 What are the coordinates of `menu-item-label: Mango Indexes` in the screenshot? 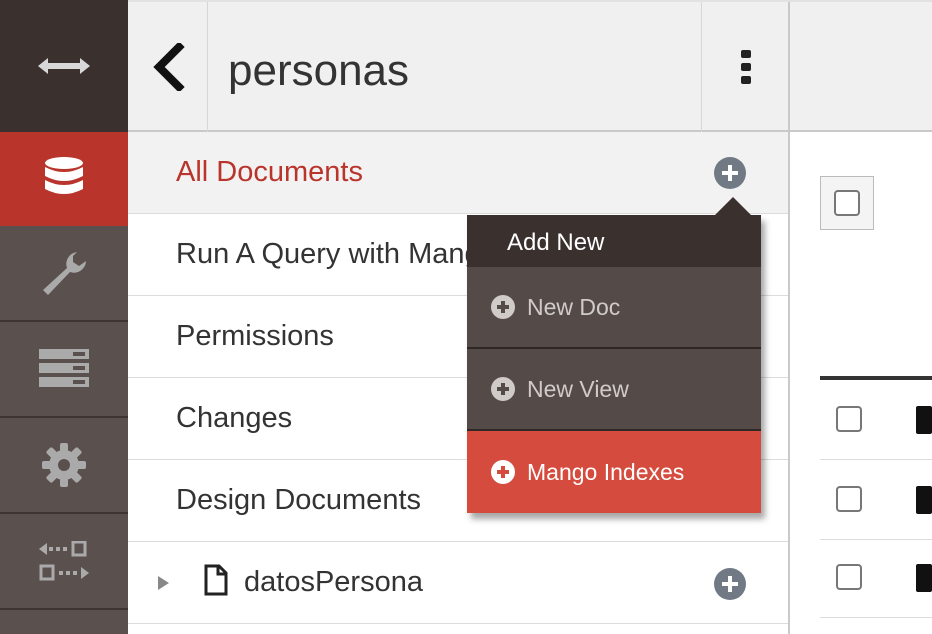 It's located at (606, 471).